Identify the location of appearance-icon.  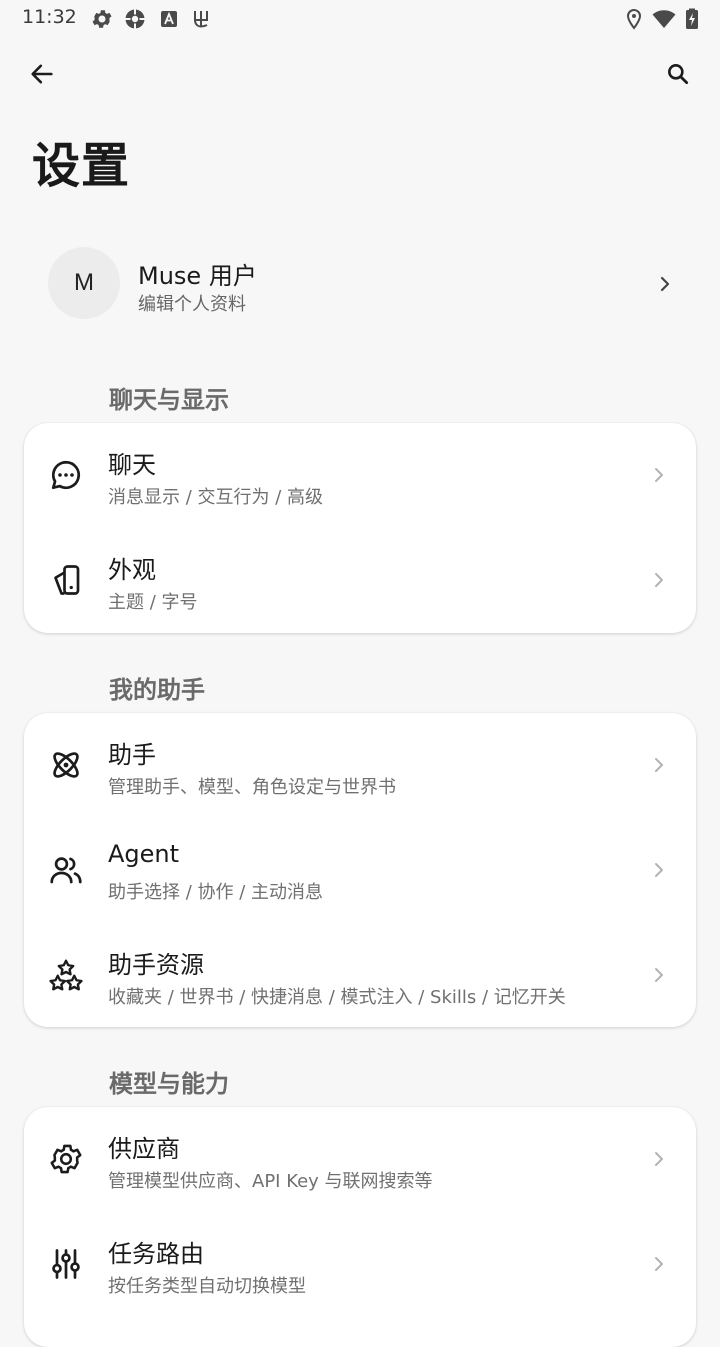
(67, 580).